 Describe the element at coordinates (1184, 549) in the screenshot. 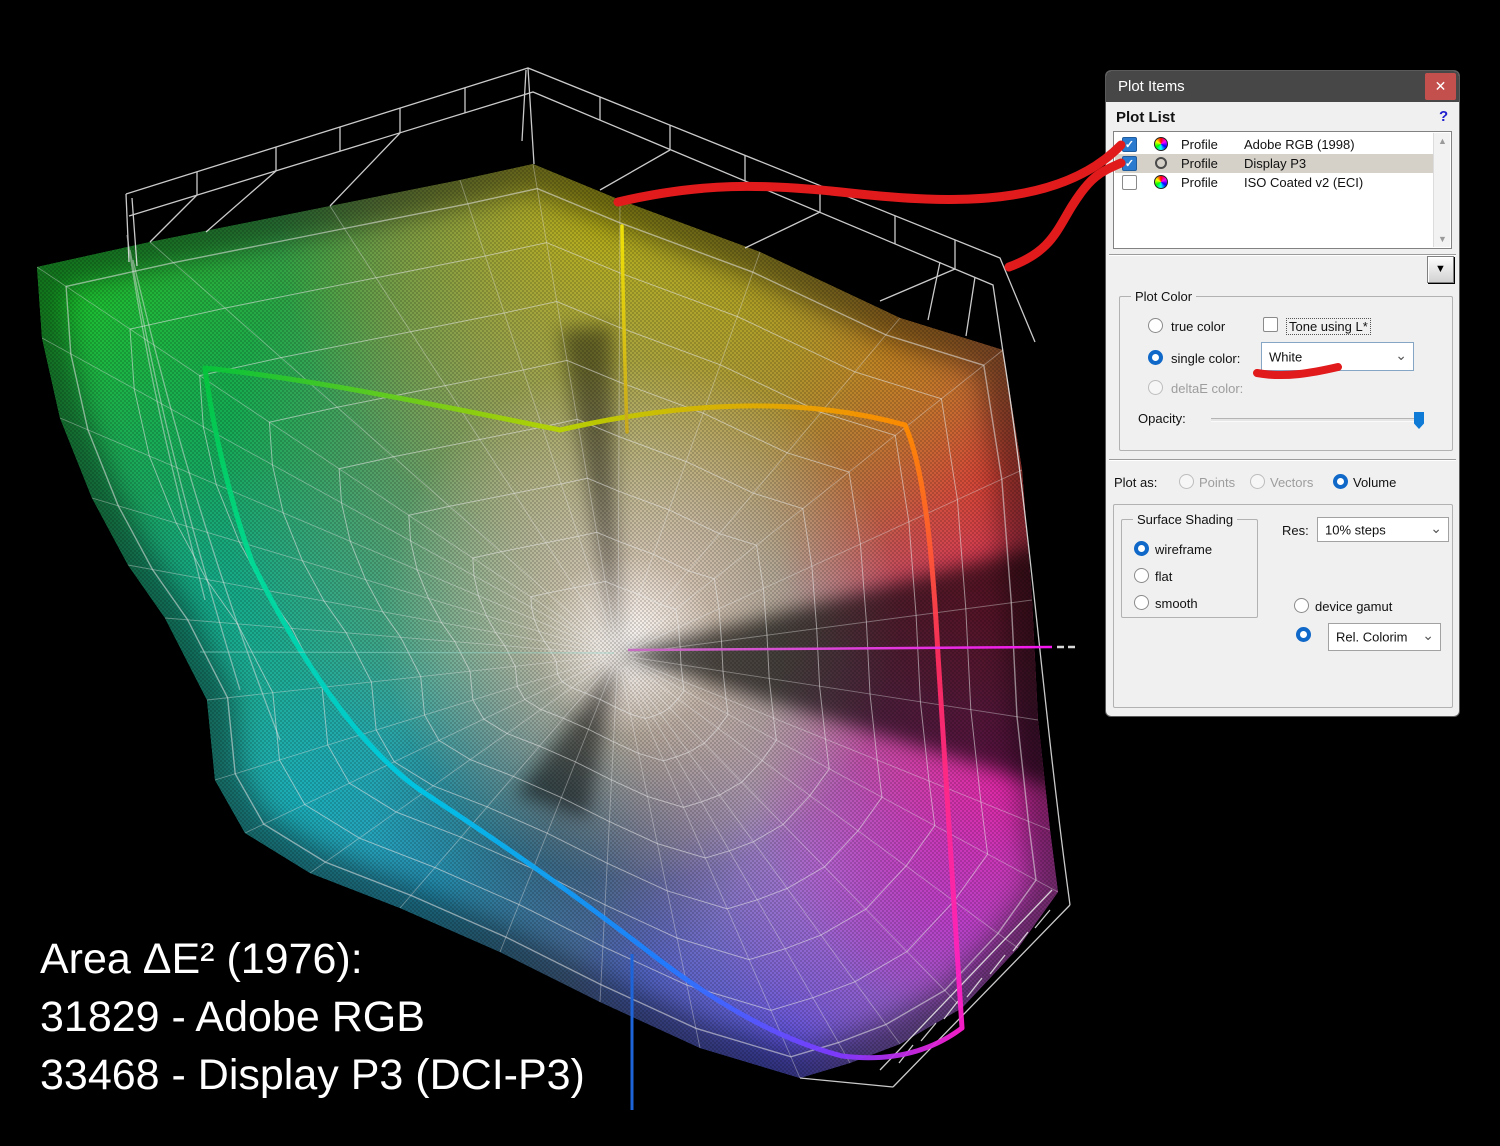

I see `shading-wireframe-label: wireframe` at that location.